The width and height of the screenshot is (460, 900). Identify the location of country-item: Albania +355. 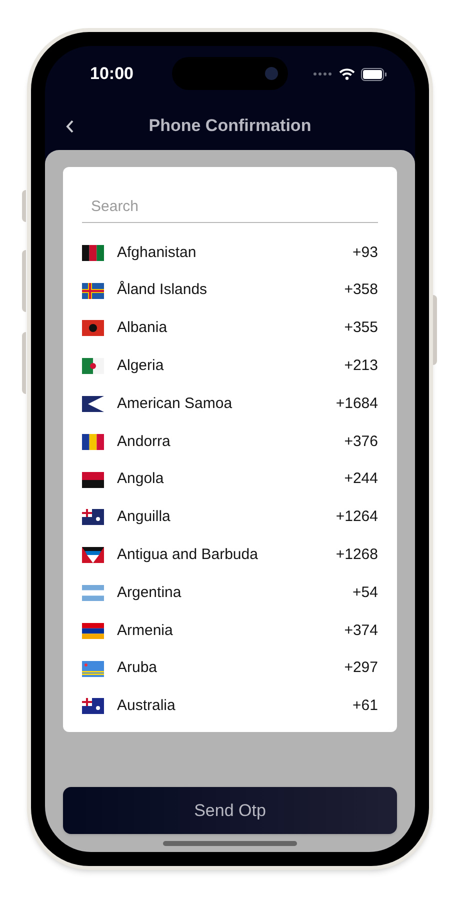
(230, 329).